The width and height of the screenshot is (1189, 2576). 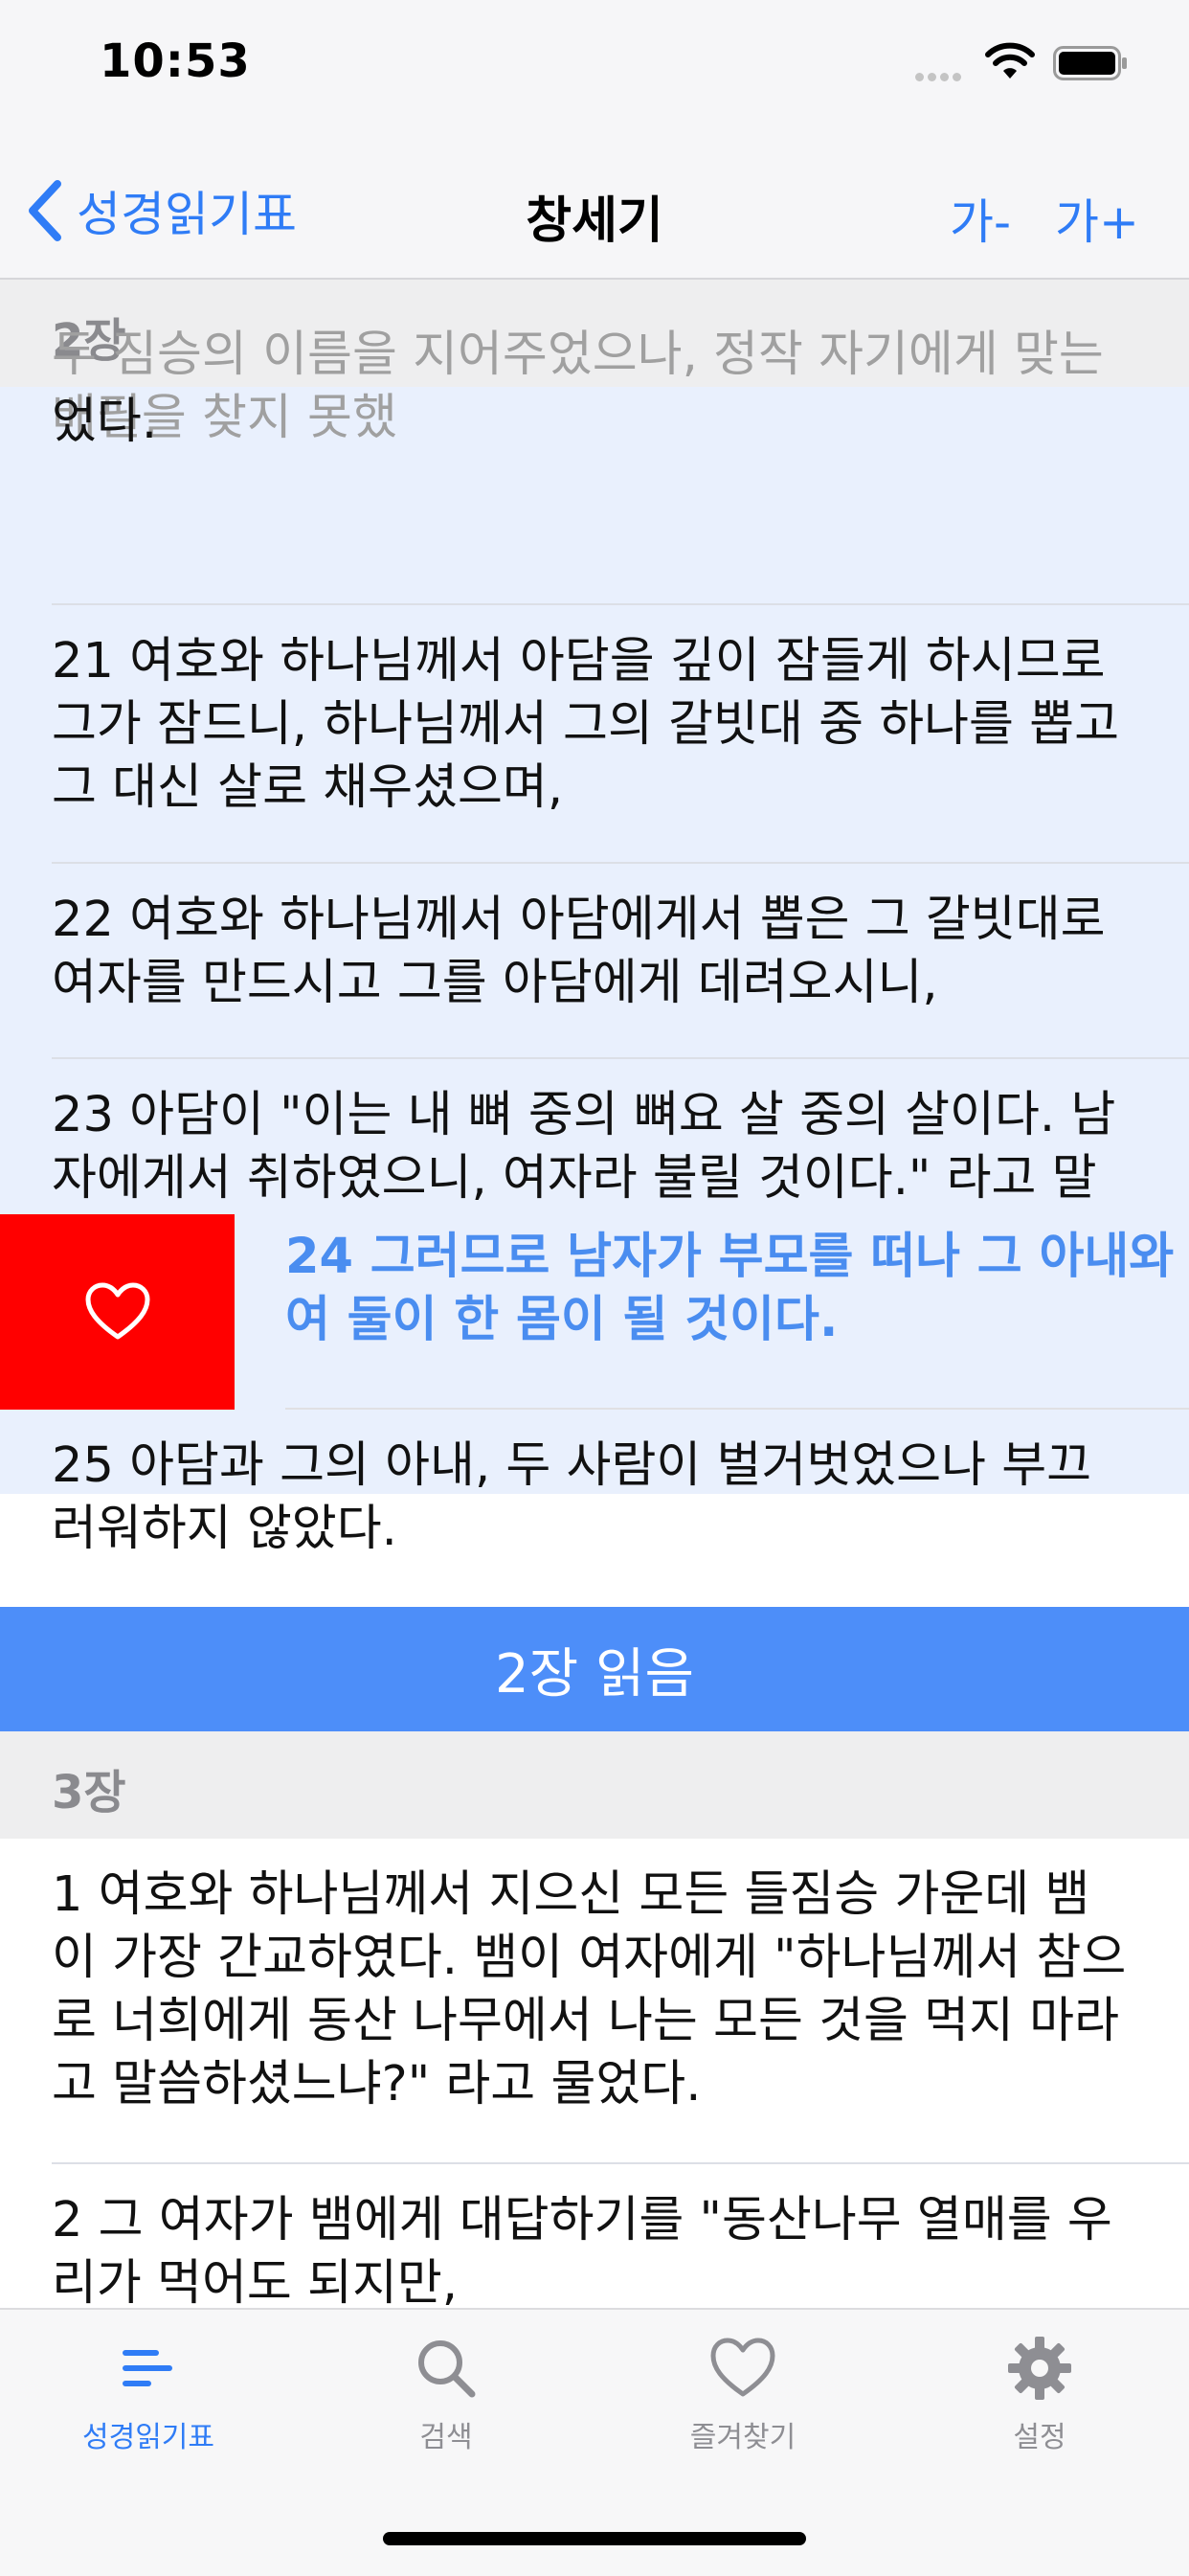 What do you see at coordinates (175, 61) in the screenshot?
I see `status-time: 10:53` at bounding box center [175, 61].